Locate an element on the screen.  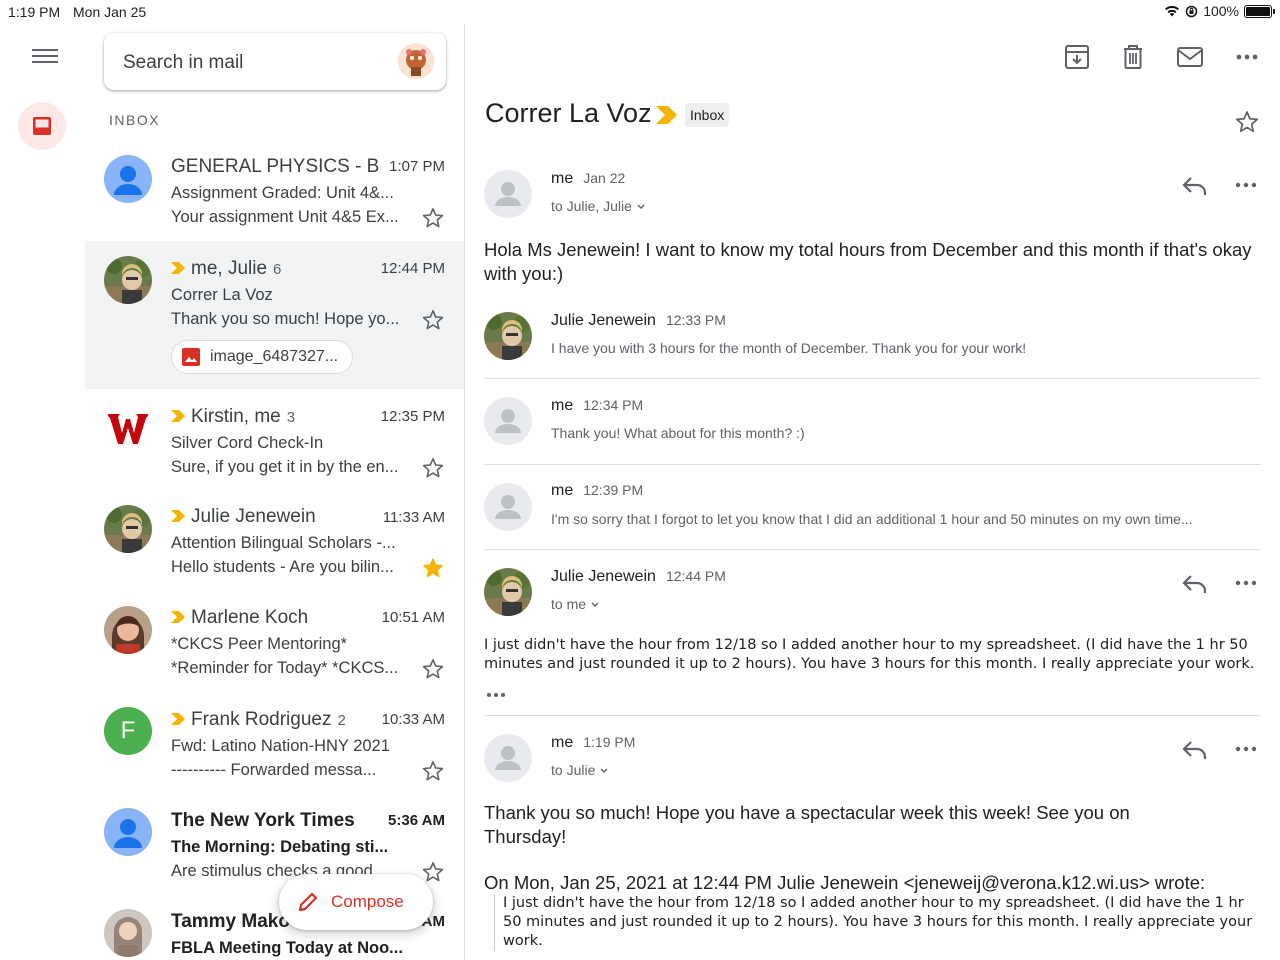
email-sender: me, Julie 6 is located at coordinates (276, 269).